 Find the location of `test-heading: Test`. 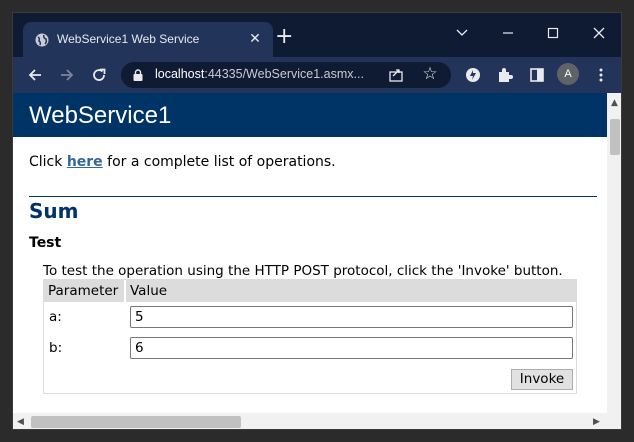

test-heading: Test is located at coordinates (45, 243).